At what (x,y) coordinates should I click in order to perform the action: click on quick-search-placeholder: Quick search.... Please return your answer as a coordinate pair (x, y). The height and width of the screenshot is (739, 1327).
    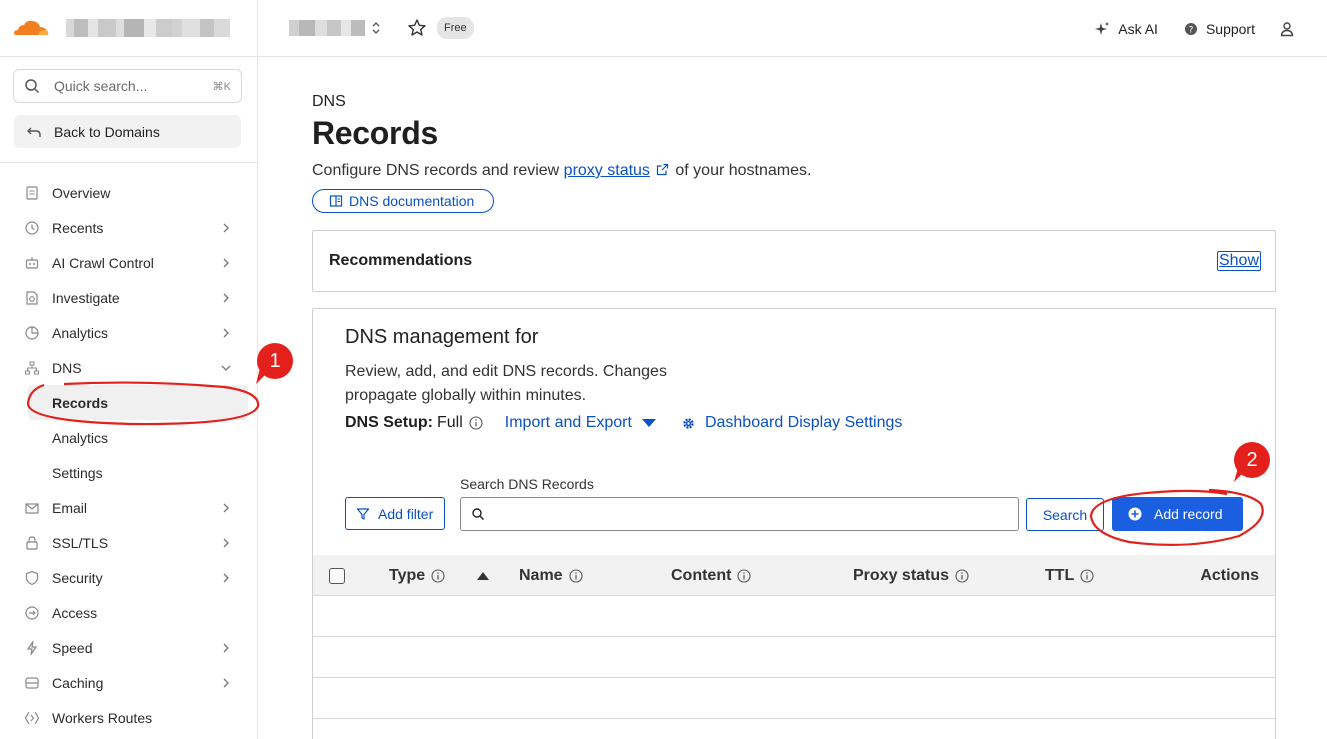
    Looking at the image, I should click on (101, 86).